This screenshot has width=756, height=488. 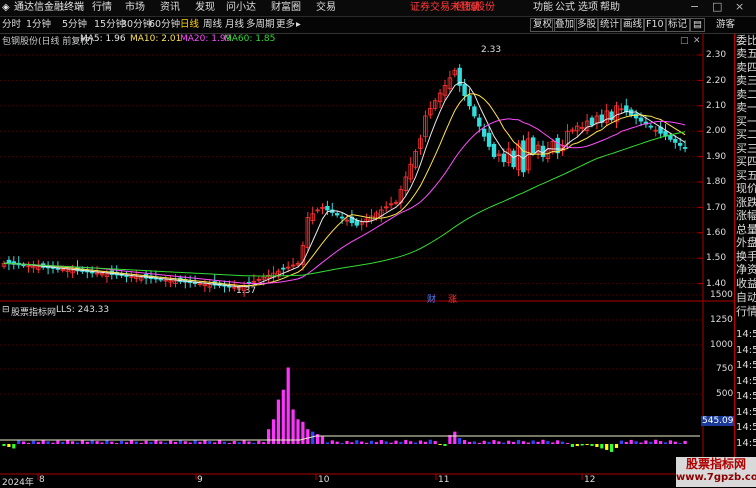 I want to click on y-tick: 2.20, so click(x=716, y=81).